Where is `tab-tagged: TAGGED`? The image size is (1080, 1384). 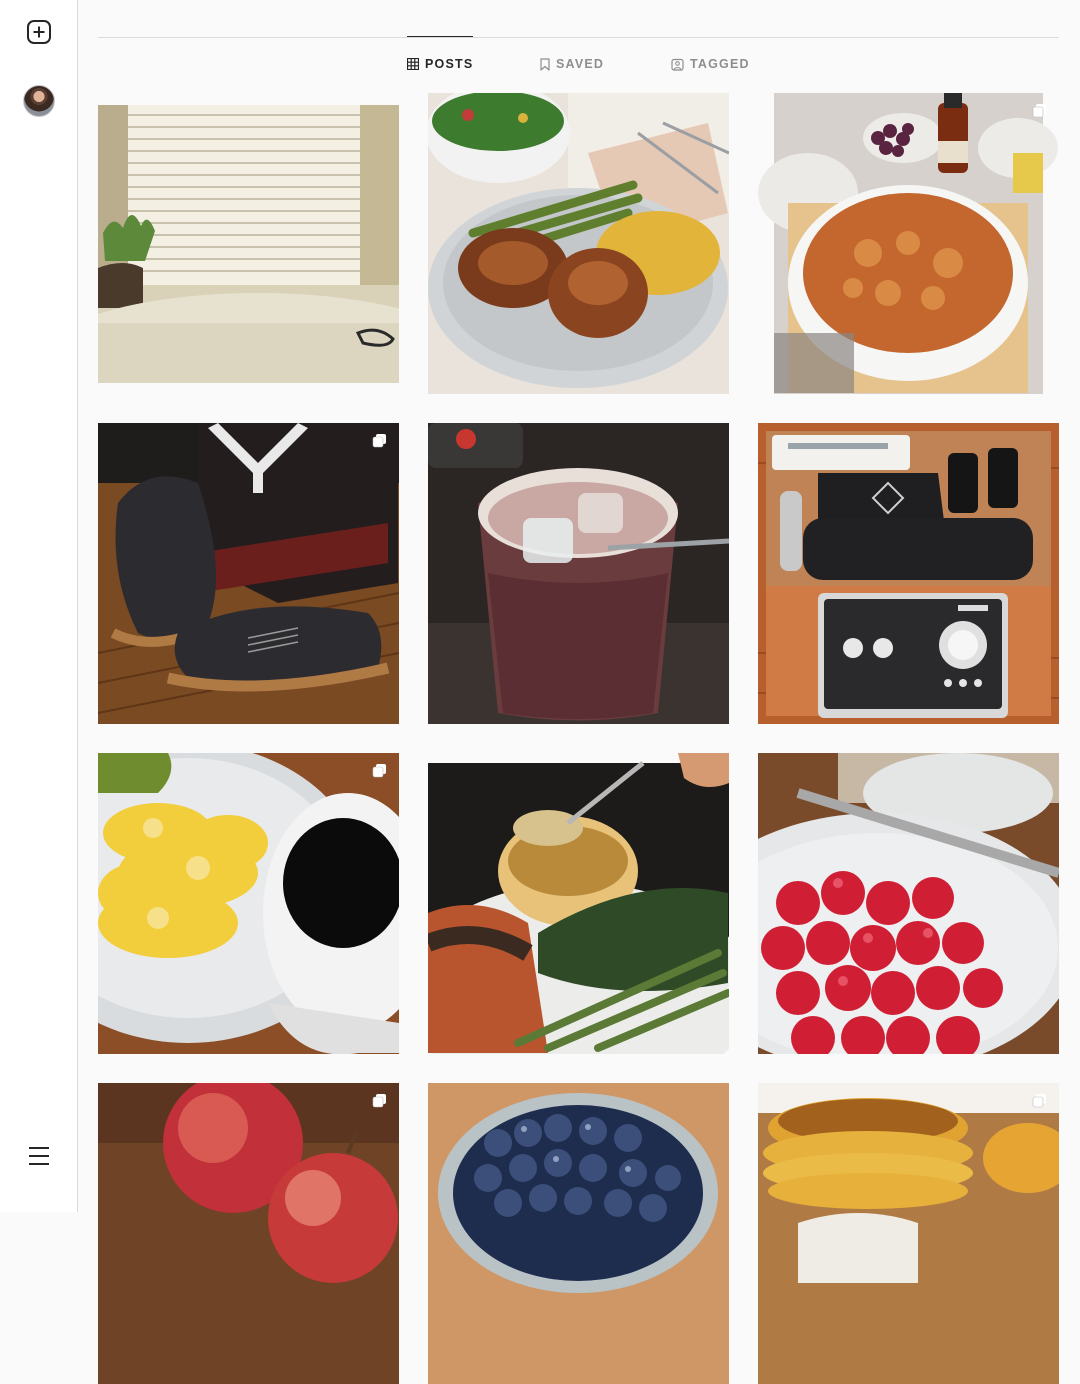 tab-tagged: TAGGED is located at coordinates (710, 64).